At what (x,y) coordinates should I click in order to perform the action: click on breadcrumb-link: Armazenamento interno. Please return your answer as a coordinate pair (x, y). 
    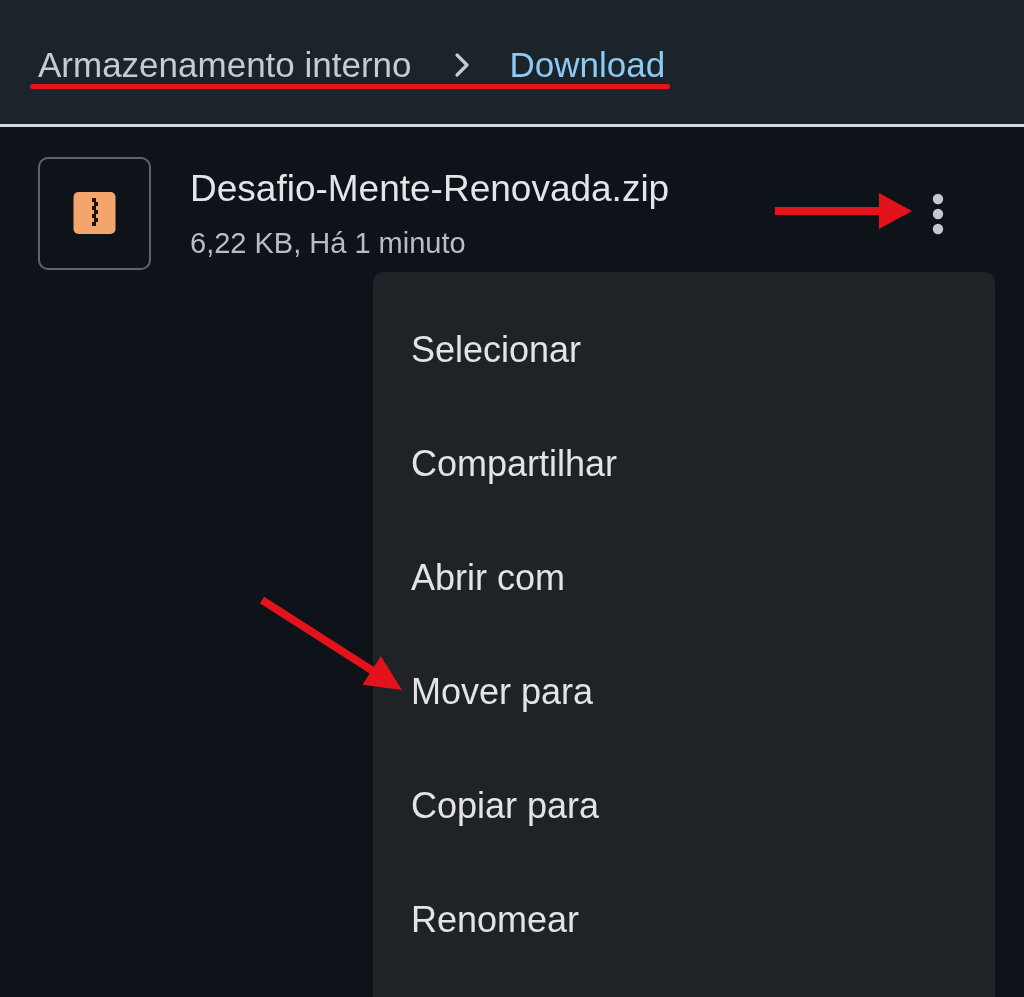
    Looking at the image, I should click on (225, 65).